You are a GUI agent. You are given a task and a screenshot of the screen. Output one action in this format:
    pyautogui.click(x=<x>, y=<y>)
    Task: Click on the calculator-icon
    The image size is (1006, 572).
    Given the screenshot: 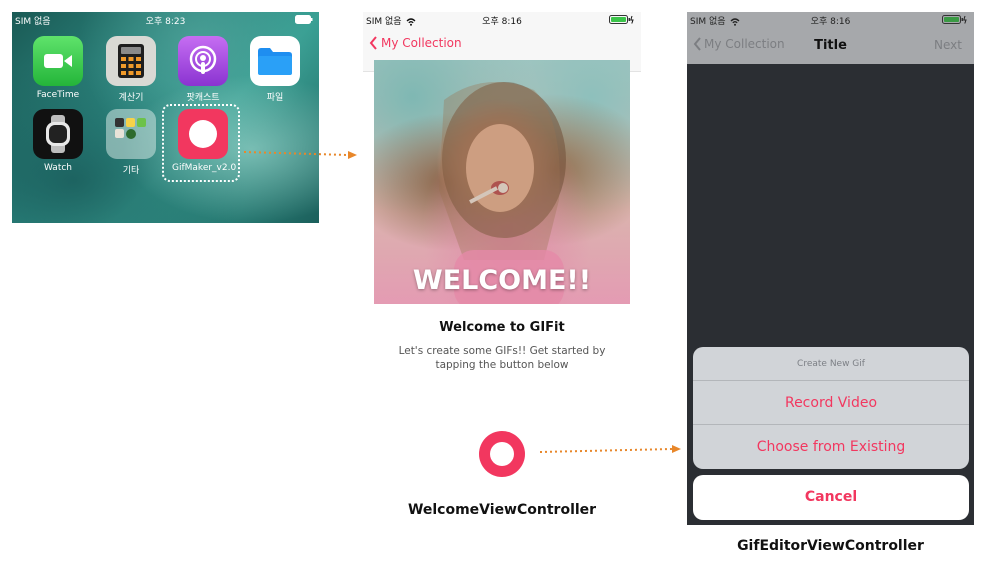 What is the action you would take?
    pyautogui.click(x=131, y=61)
    